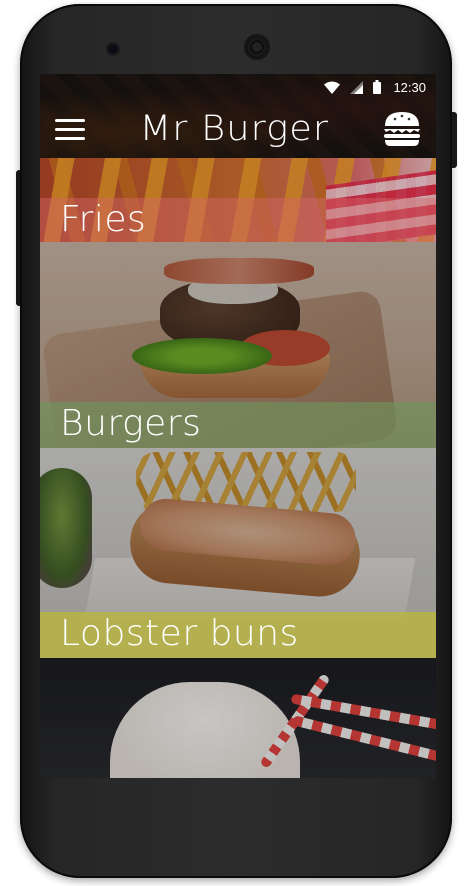 The height and width of the screenshot is (886, 470). Describe the element at coordinates (238, 220) in the screenshot. I see `category-label-fries: Fries` at that location.